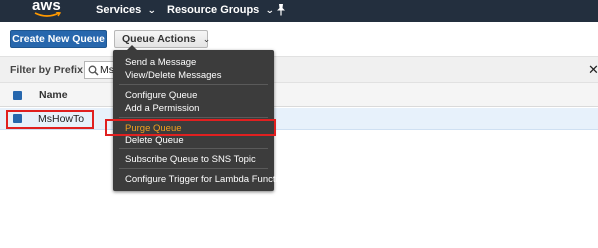 This screenshot has height=248, width=598. I want to click on filter-value: Ms, so click(107, 70).